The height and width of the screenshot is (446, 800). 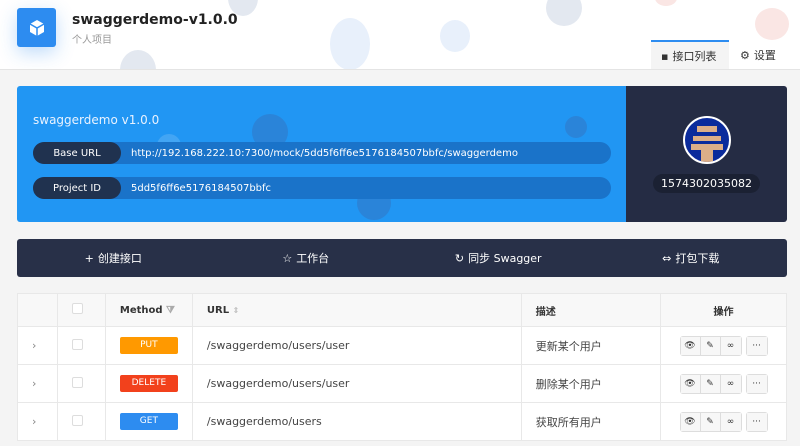 What do you see at coordinates (287, 258) in the screenshot?
I see `star-icon: ☆` at bounding box center [287, 258].